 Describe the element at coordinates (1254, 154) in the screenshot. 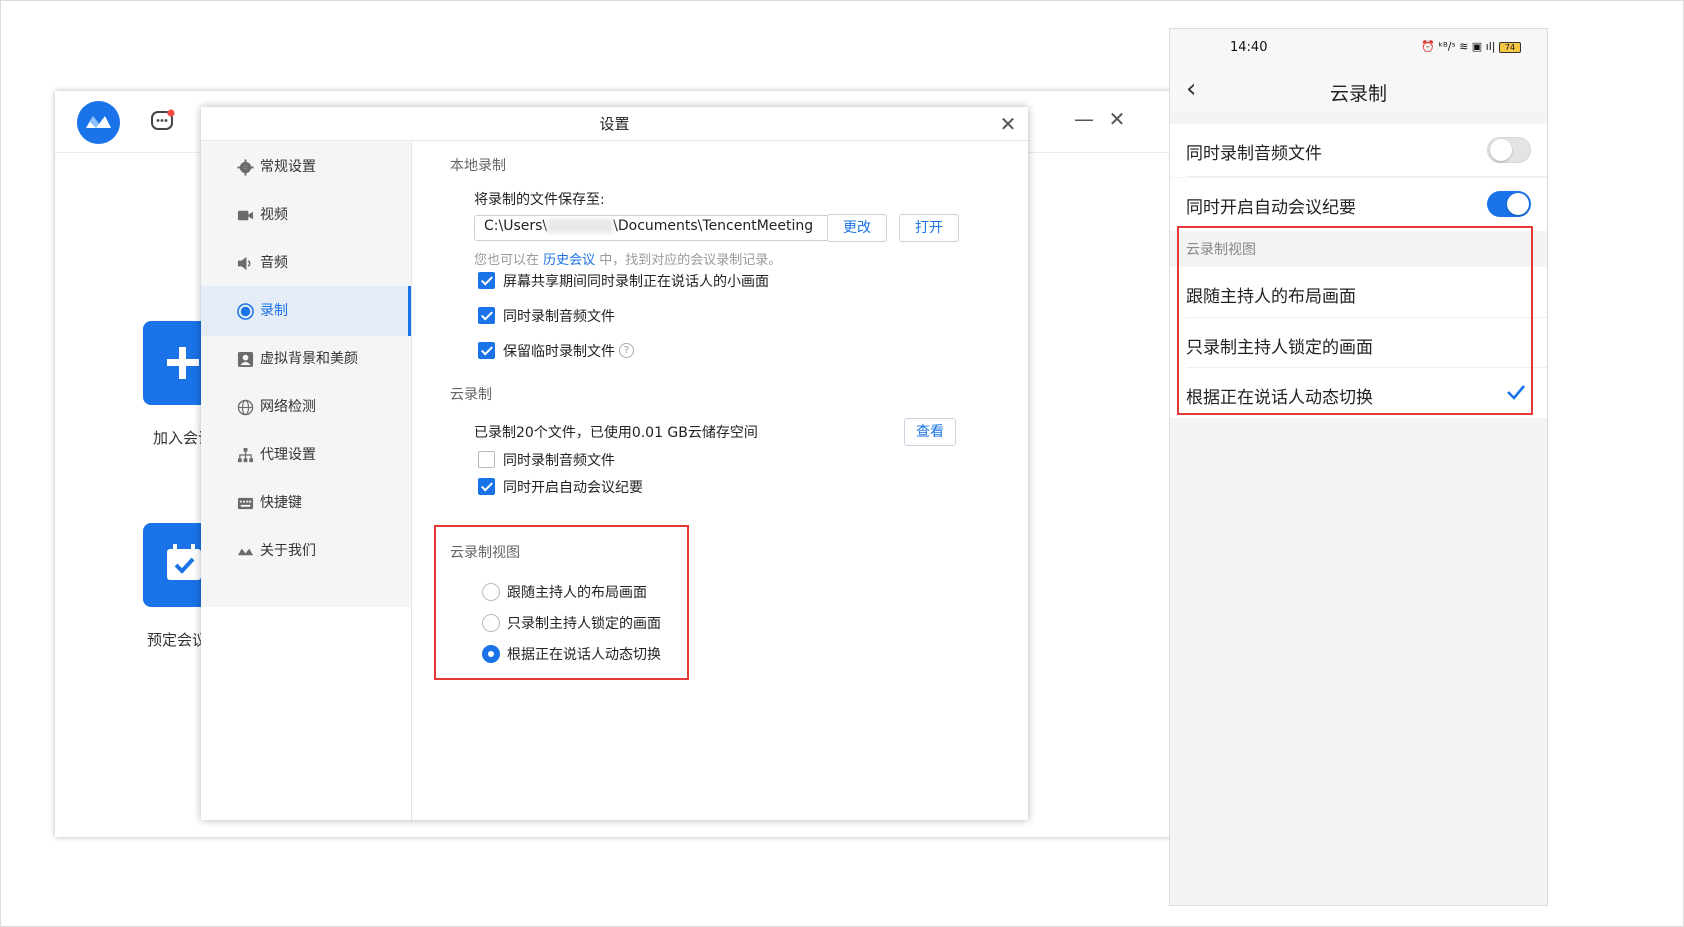

I see `phone-toggle-label: 同时录制音频文件` at that location.